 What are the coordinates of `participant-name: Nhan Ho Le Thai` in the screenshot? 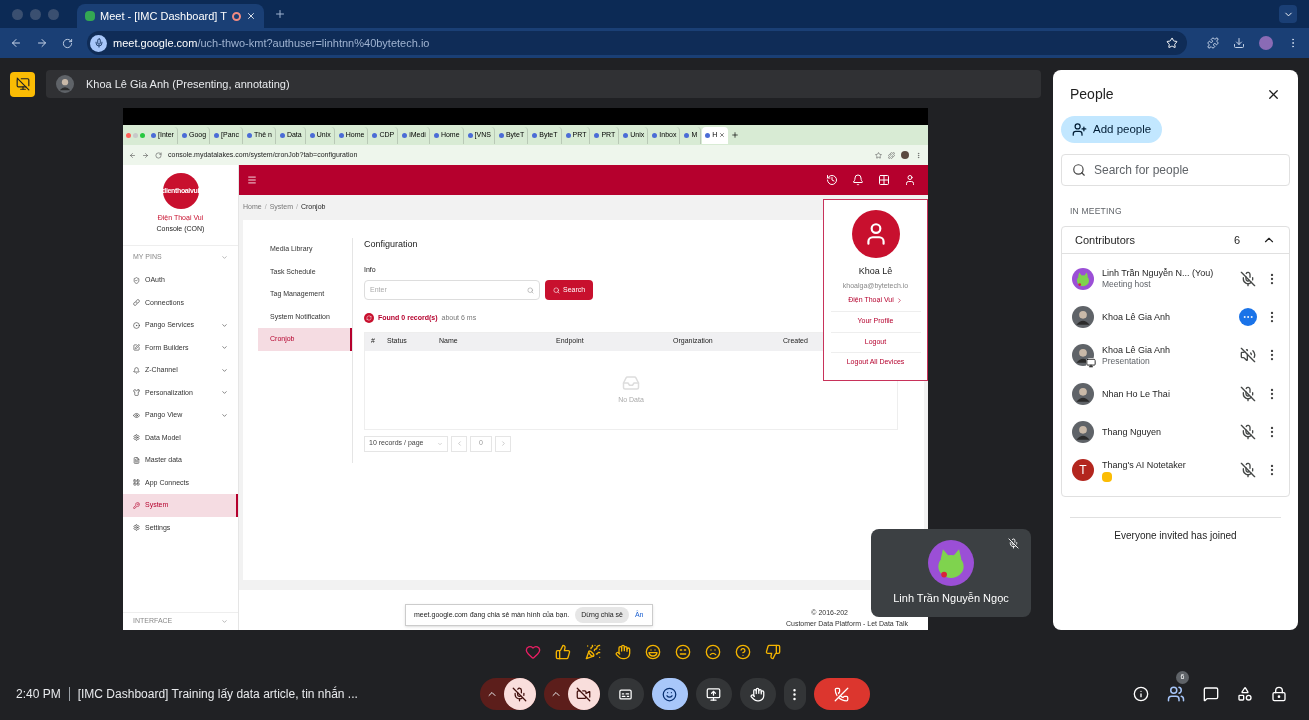 It's located at (1136, 393).